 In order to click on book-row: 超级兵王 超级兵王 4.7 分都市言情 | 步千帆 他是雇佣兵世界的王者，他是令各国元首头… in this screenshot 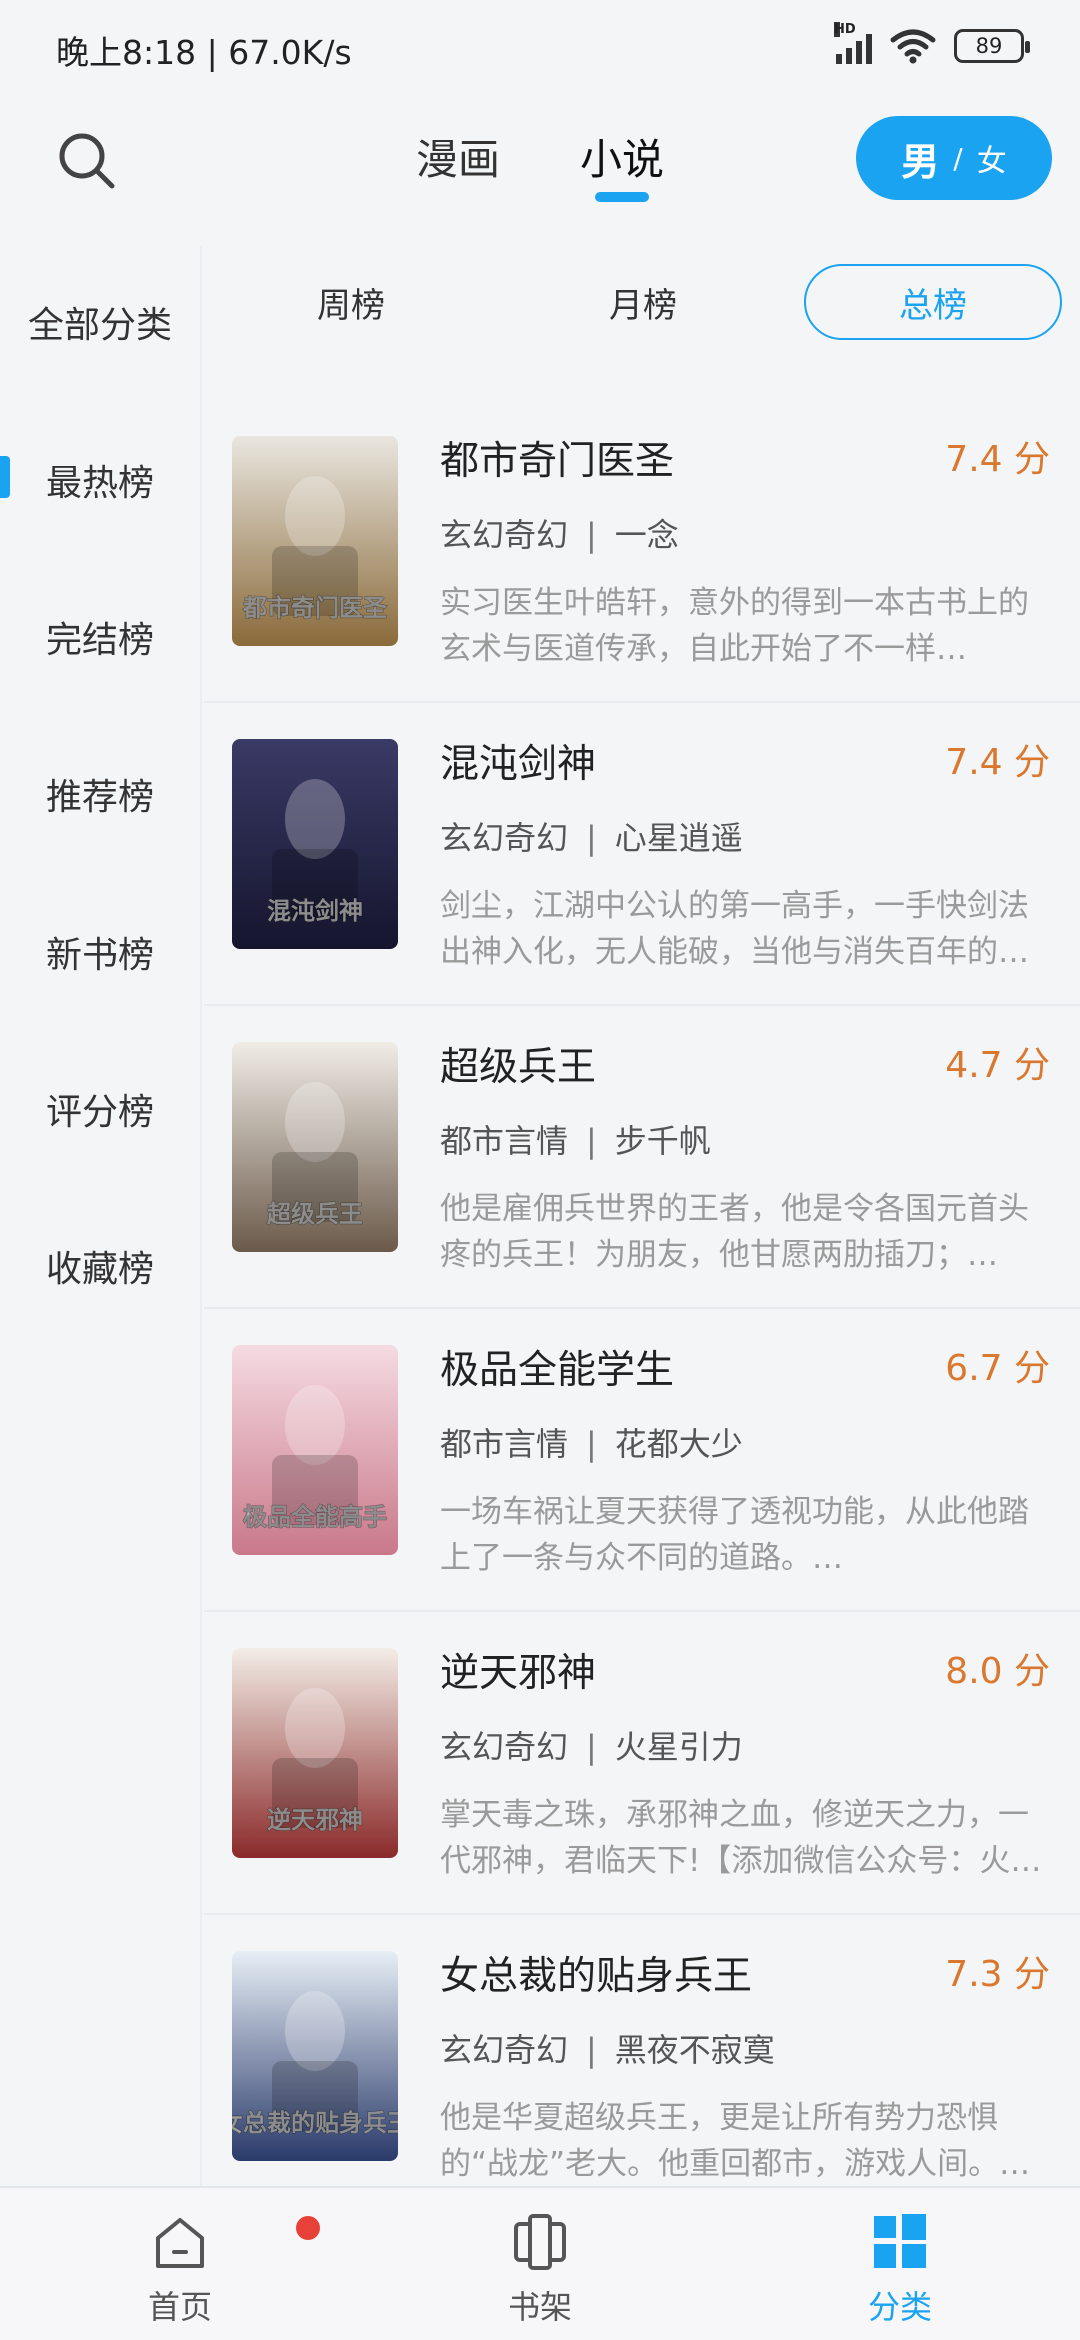, I will do `click(642, 1157)`.